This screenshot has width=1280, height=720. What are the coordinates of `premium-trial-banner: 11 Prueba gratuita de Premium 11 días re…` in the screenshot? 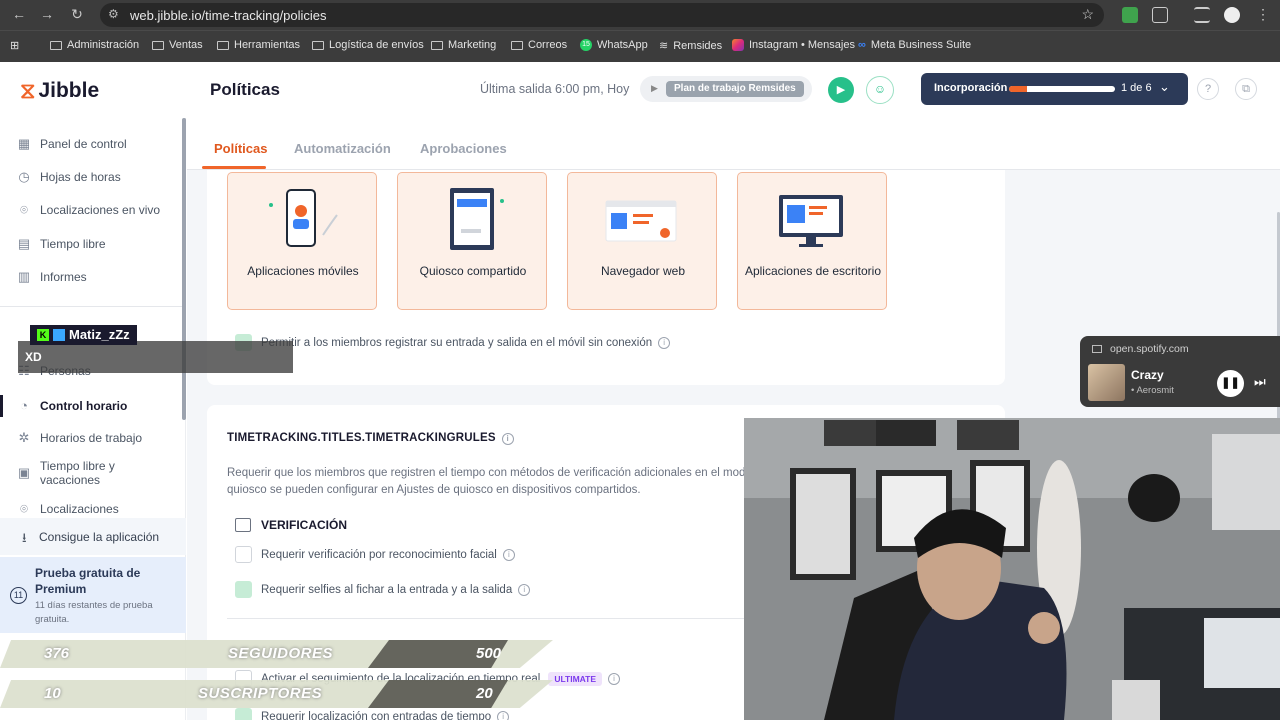 It's located at (93, 595).